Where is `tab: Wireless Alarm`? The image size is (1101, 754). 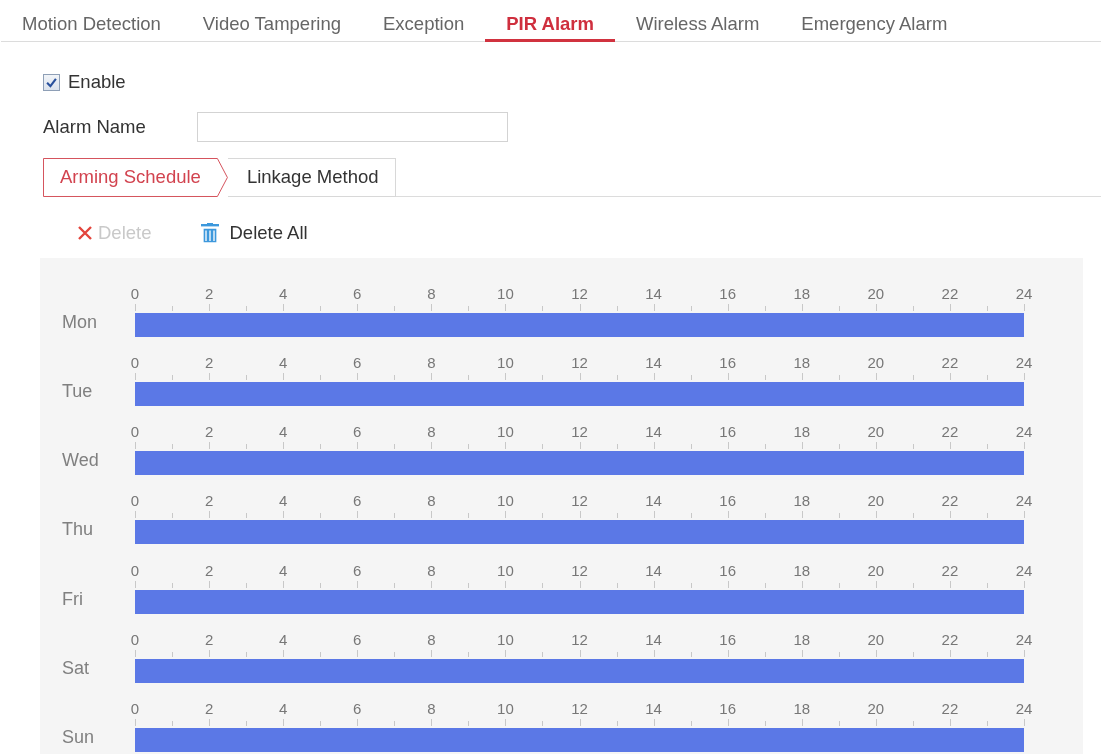 tab: Wireless Alarm is located at coordinates (698, 21).